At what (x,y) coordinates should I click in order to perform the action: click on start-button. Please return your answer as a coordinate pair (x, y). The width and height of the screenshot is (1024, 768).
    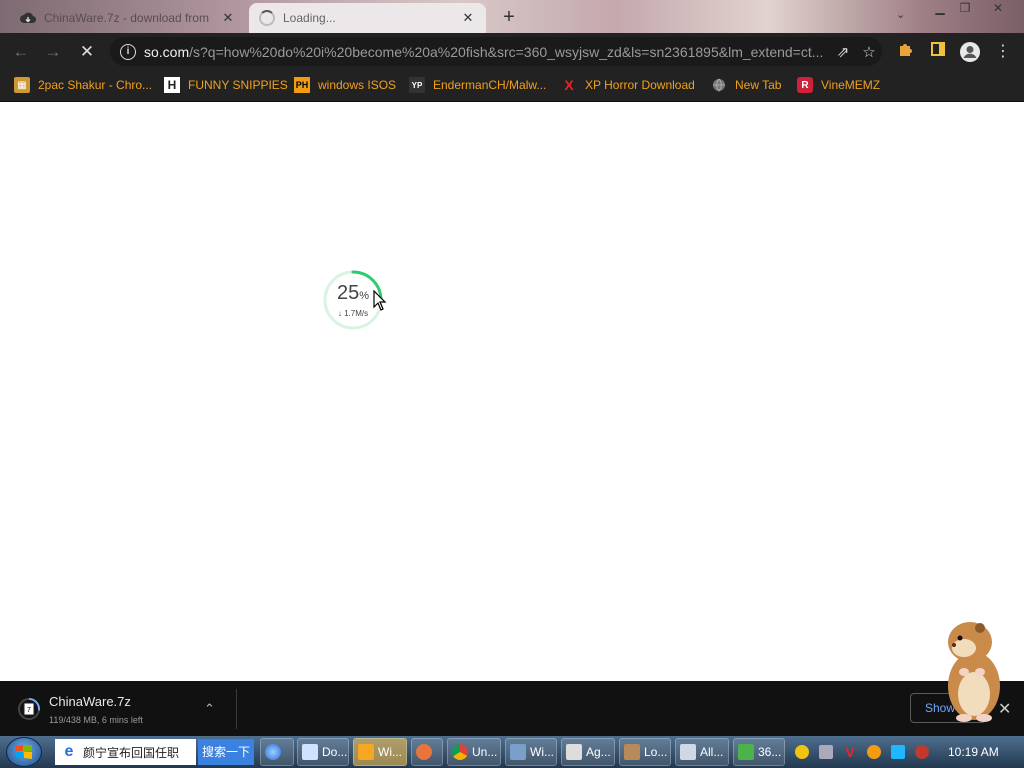
    Looking at the image, I should click on (24, 752).